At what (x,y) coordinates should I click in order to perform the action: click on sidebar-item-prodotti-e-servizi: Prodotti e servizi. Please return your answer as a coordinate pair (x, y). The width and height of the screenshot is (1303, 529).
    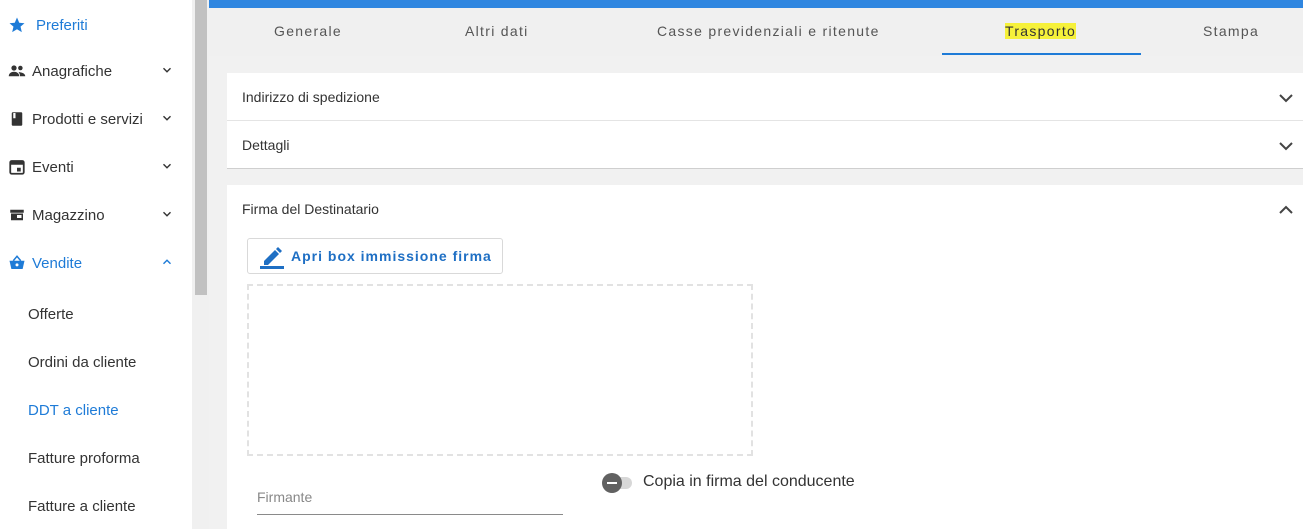
    Looking at the image, I should click on (96, 120).